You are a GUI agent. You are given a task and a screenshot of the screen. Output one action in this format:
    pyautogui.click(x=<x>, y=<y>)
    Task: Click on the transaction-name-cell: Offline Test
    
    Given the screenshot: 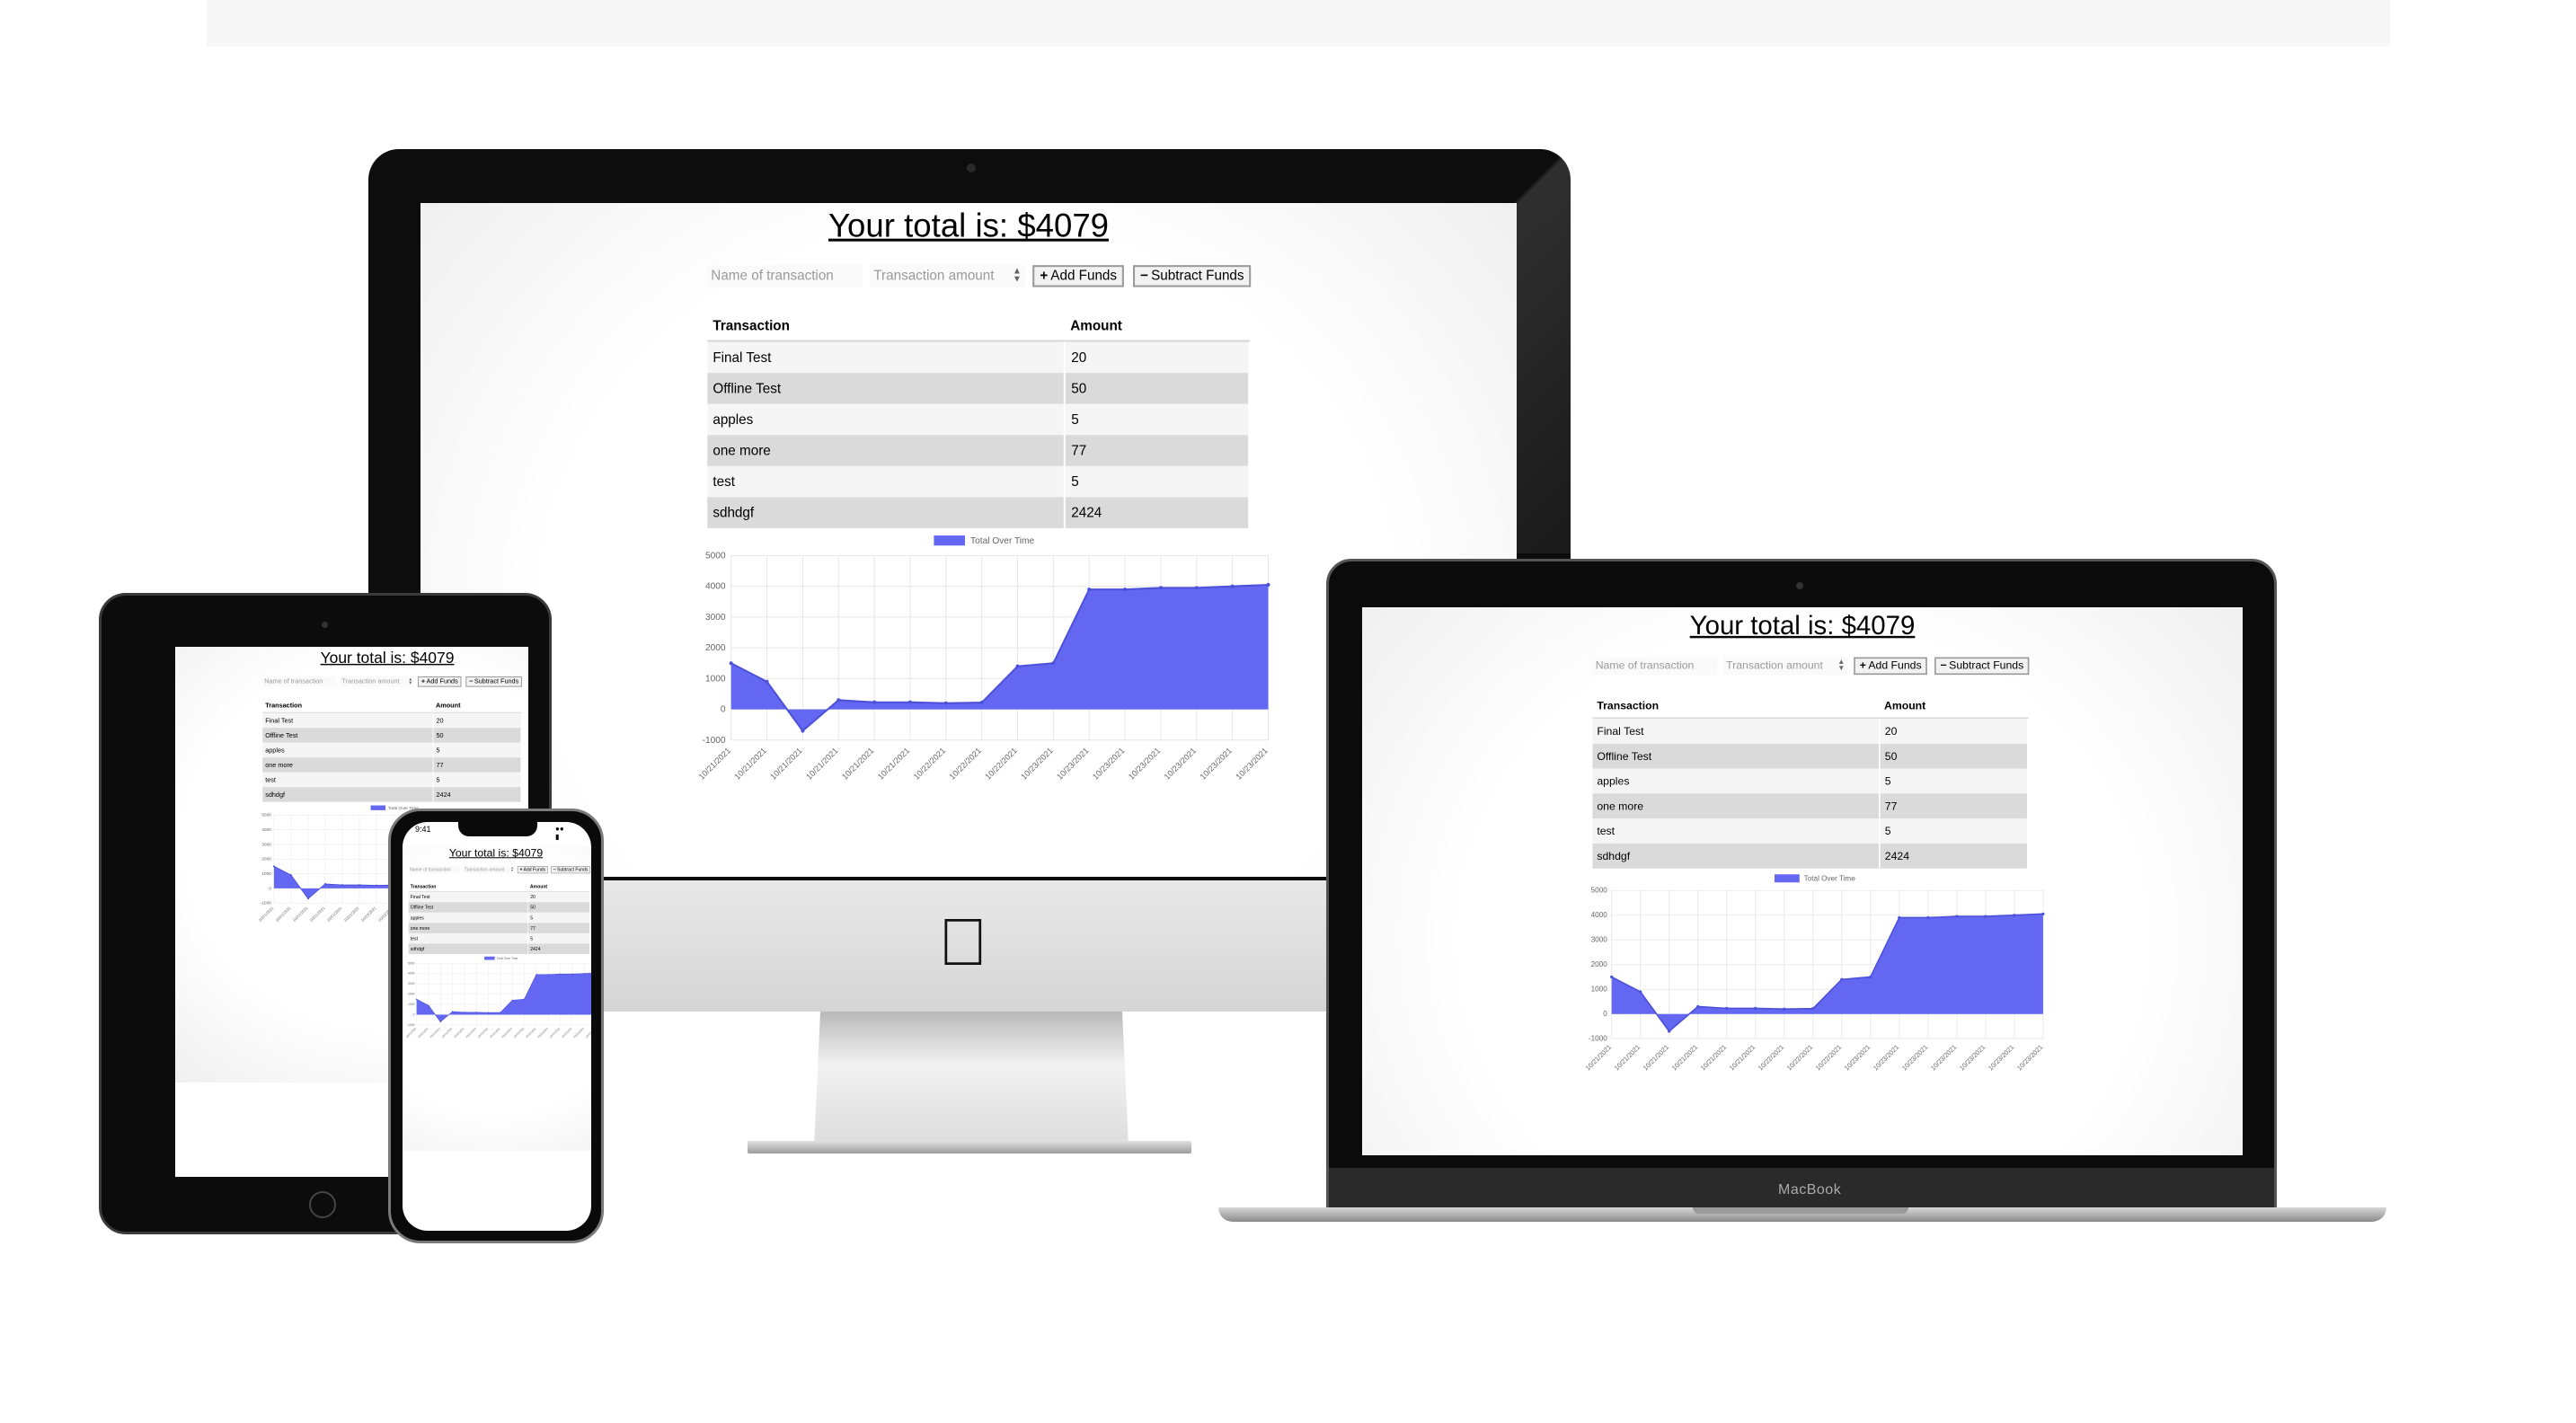 What is the action you would take?
    pyautogui.click(x=468, y=908)
    